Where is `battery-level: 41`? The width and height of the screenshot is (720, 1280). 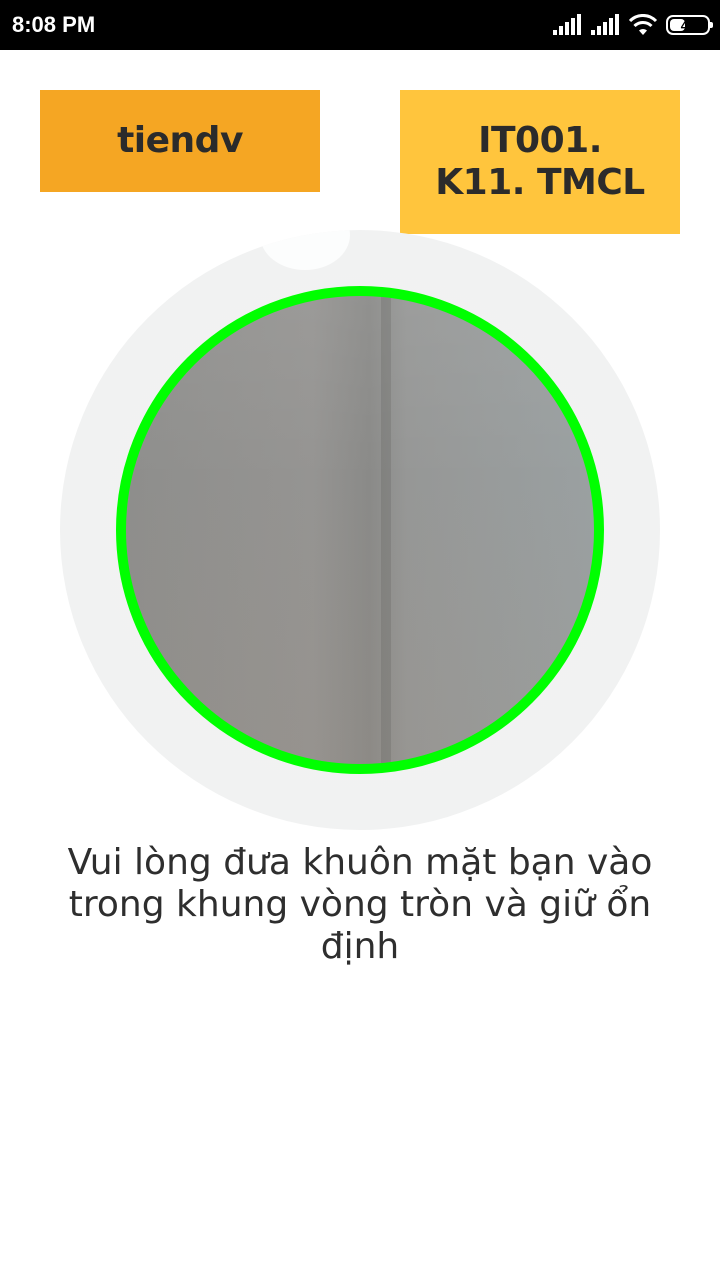 battery-level: 41 is located at coordinates (688, 25).